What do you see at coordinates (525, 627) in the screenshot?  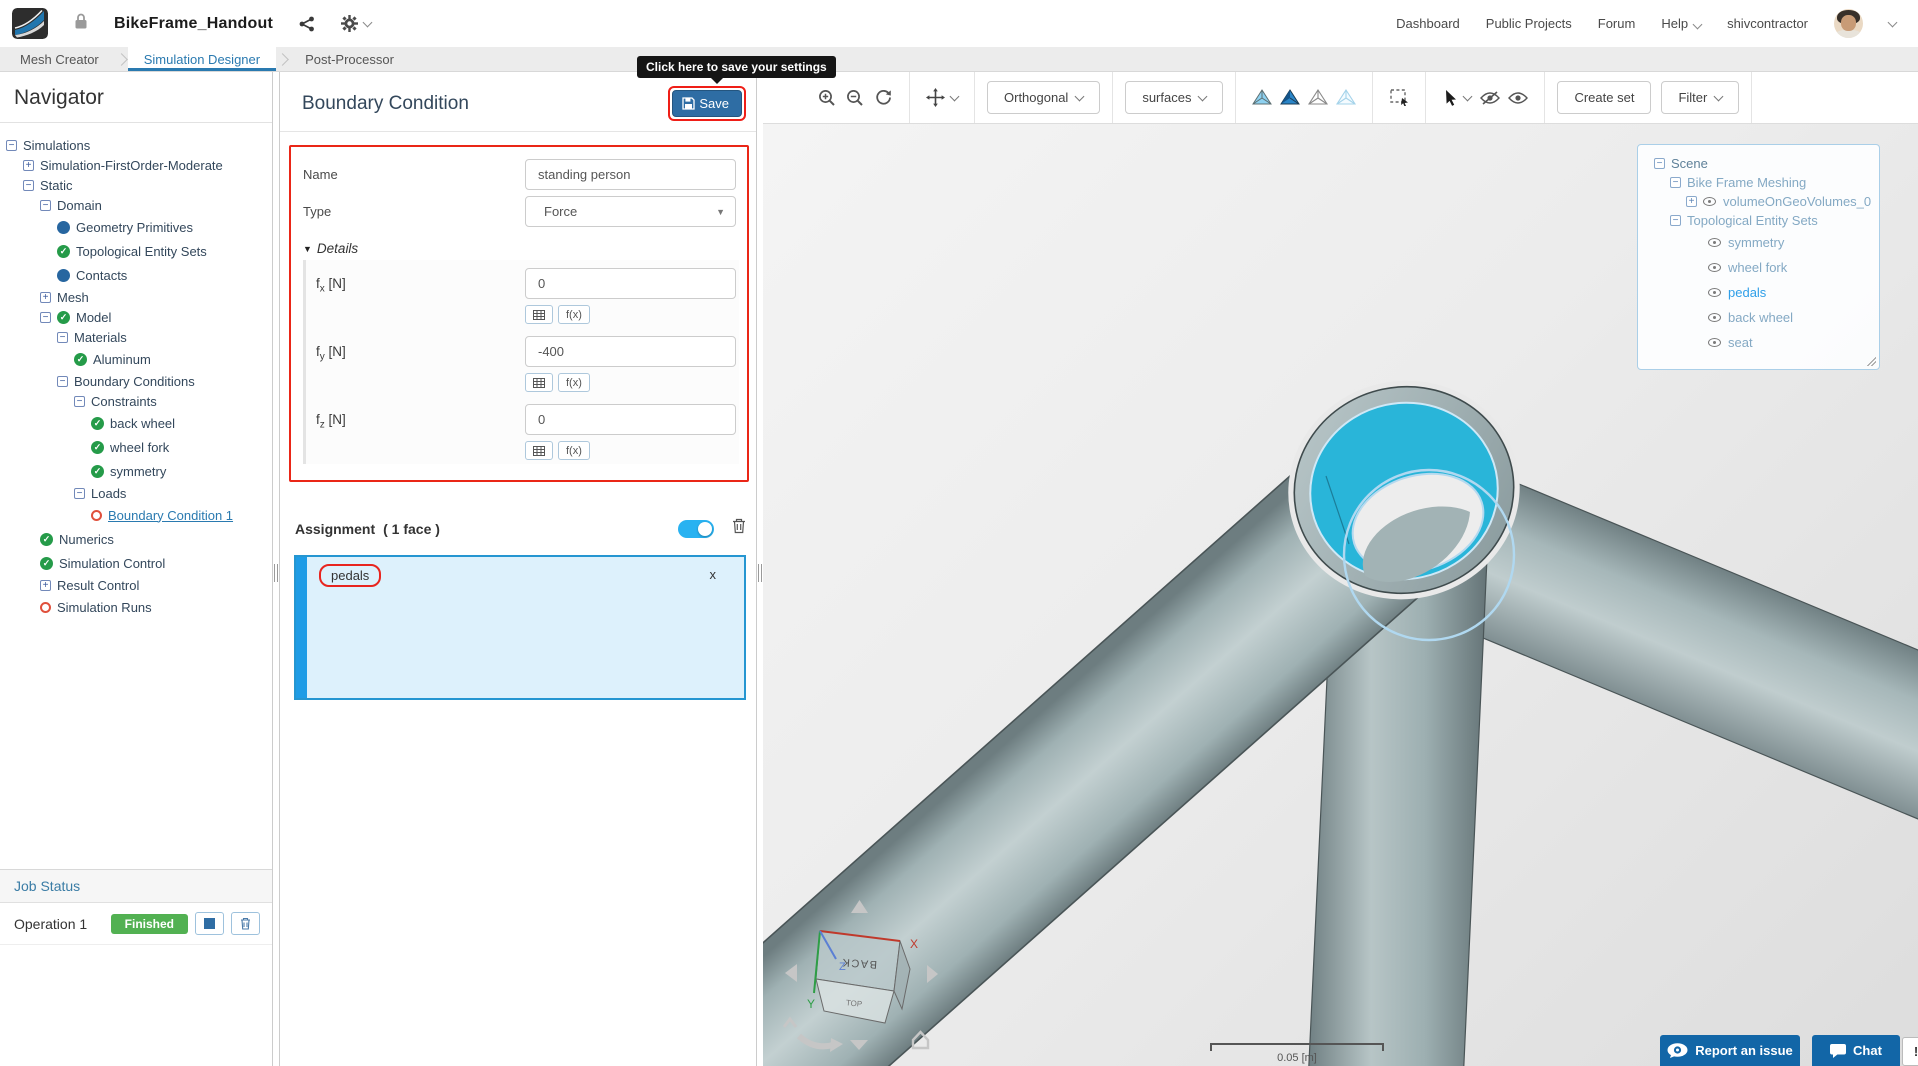 I see `assignment-box-content: pedals x` at bounding box center [525, 627].